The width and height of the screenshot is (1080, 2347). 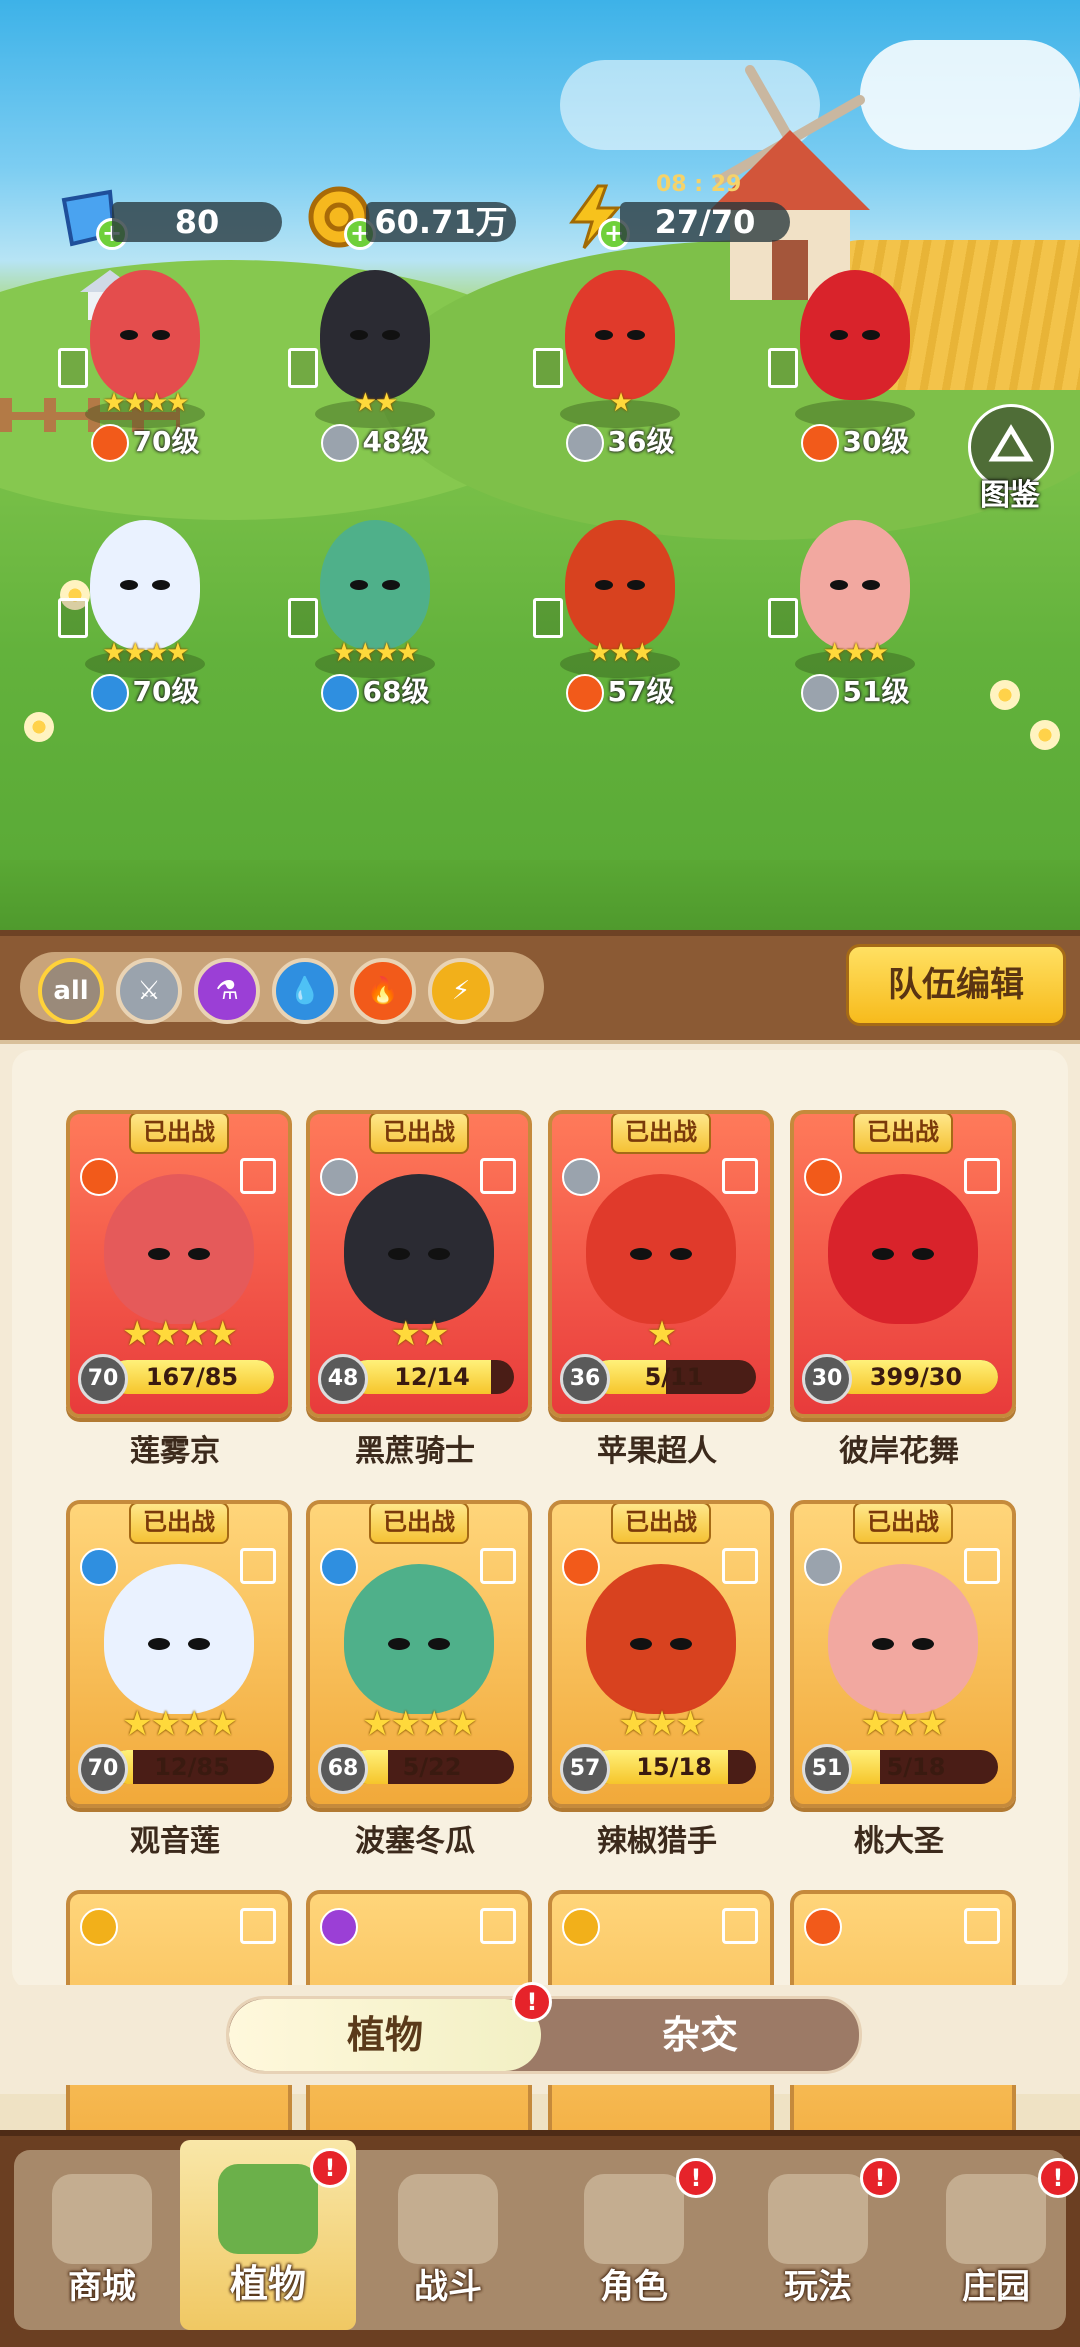 I want to click on field-unit: ★★★ 51级, so click(x=849, y=611).